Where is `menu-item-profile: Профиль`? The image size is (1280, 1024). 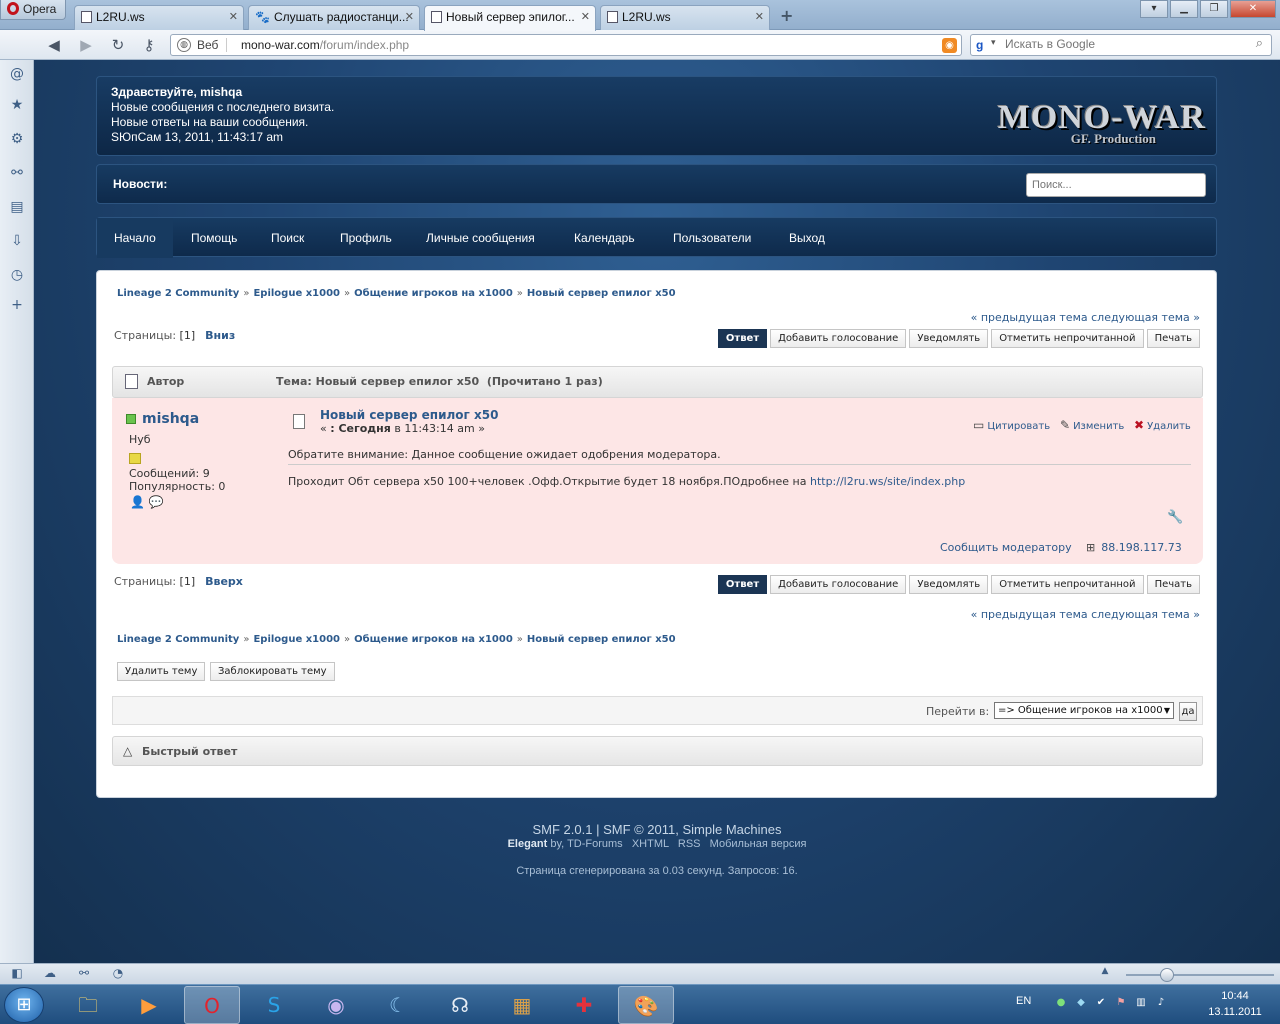 menu-item-profile: Профиль is located at coordinates (366, 238).